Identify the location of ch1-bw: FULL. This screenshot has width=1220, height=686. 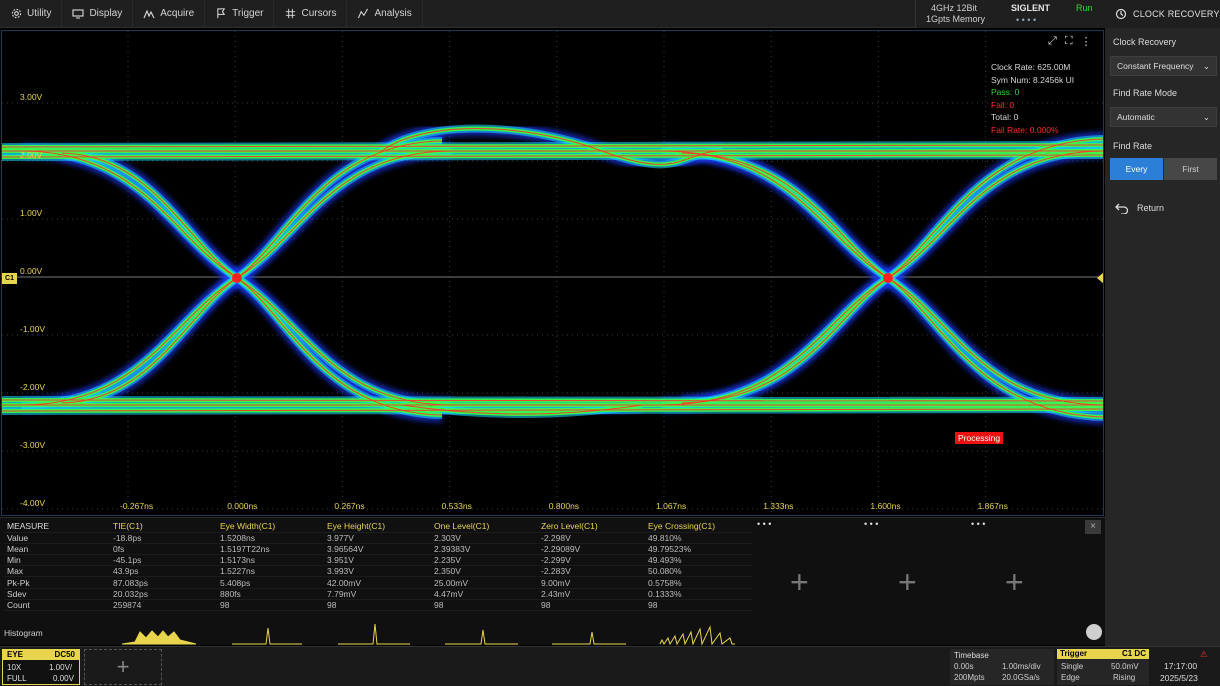
(17, 678).